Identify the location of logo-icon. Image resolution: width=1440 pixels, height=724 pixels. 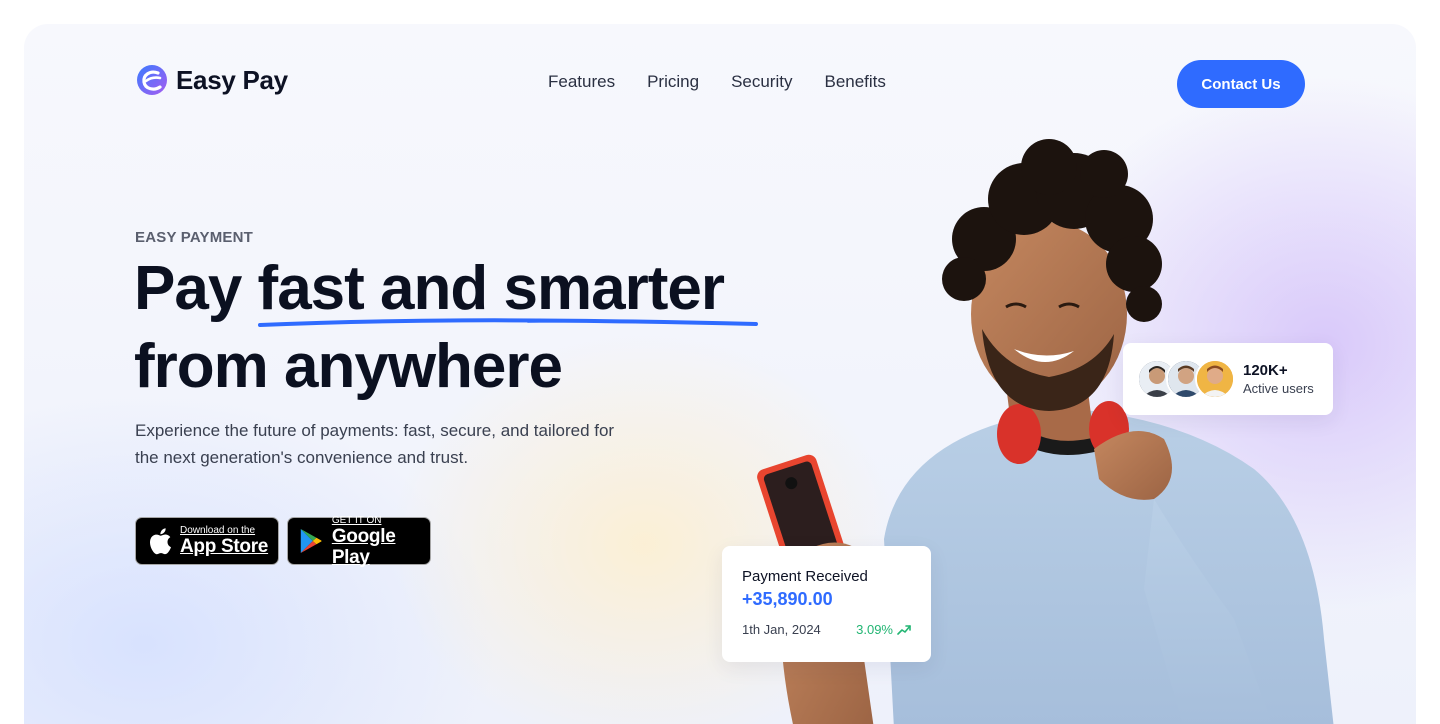
(152, 80).